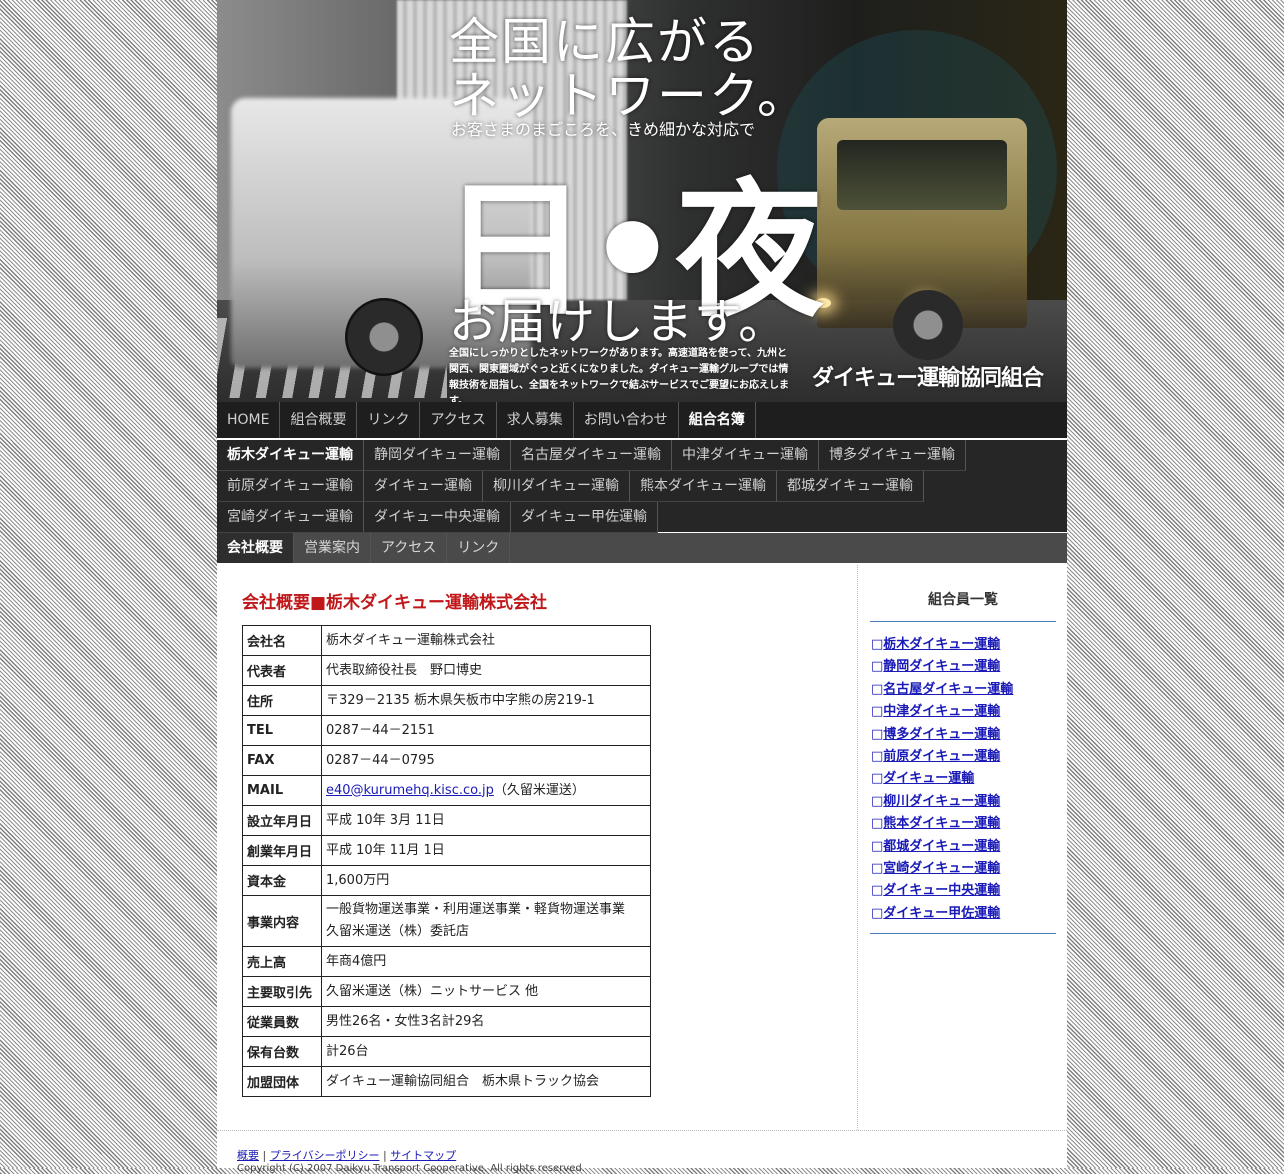 This screenshot has height=1174, width=1284. What do you see at coordinates (423, 1155) in the screenshot?
I see `footer-link: サイトマップ` at bounding box center [423, 1155].